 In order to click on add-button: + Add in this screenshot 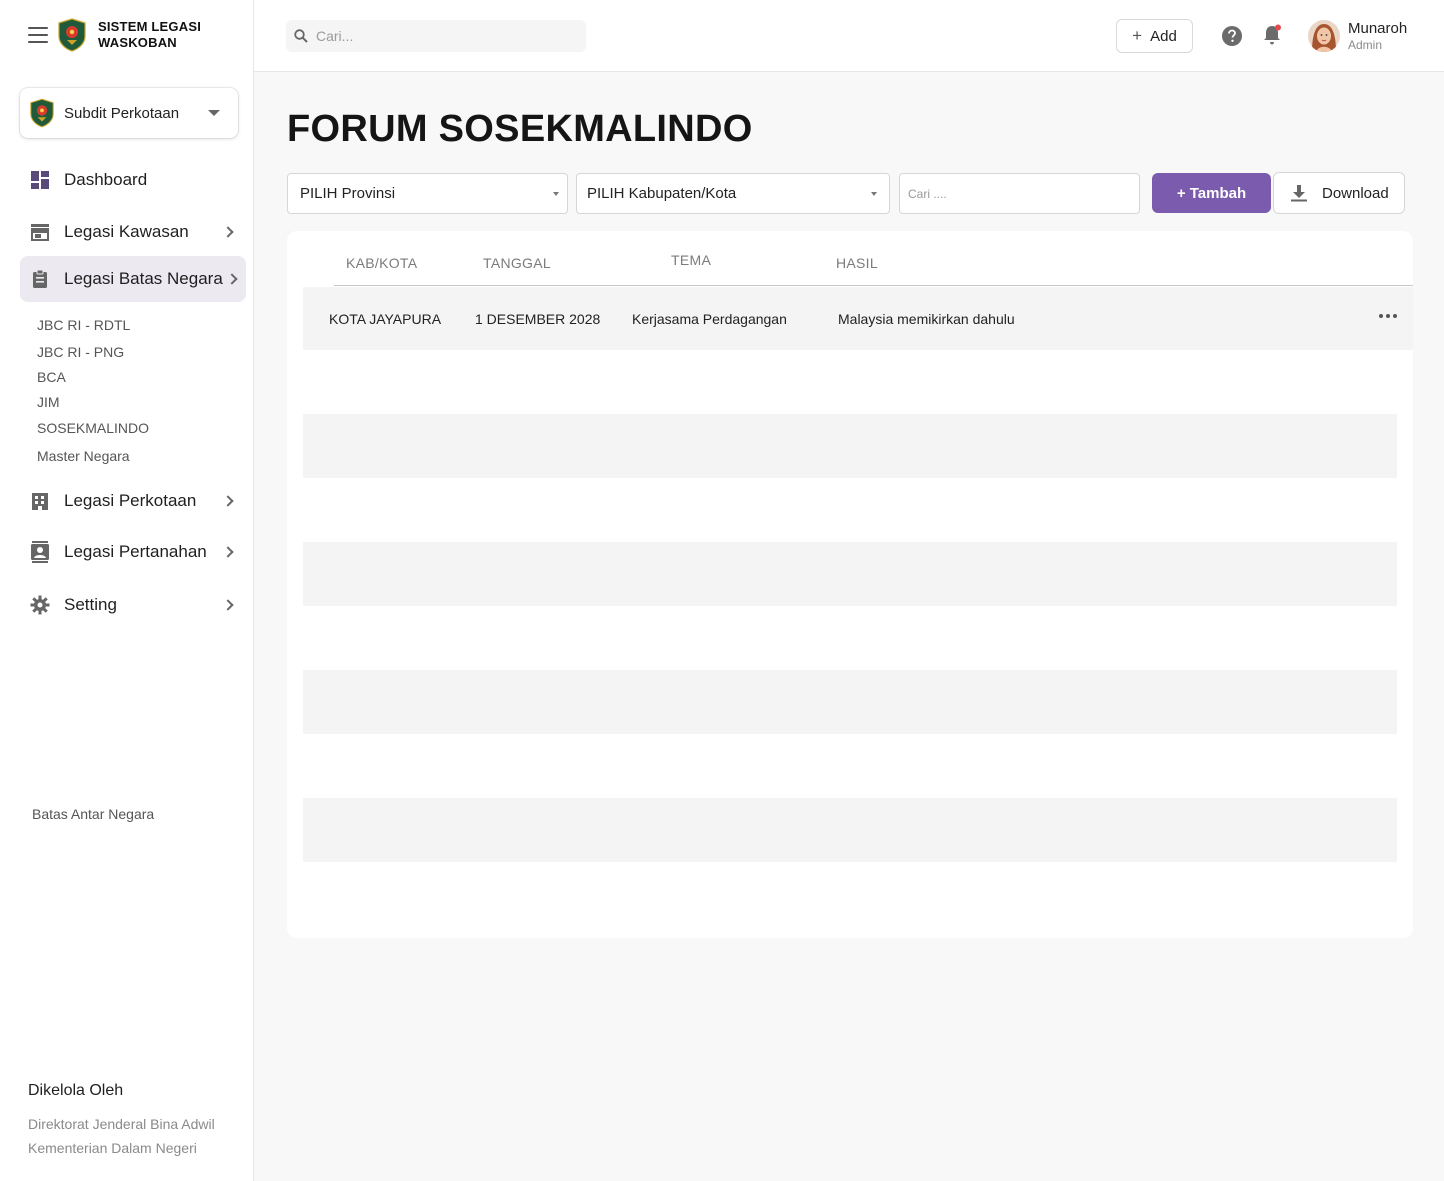, I will do `click(1154, 36)`.